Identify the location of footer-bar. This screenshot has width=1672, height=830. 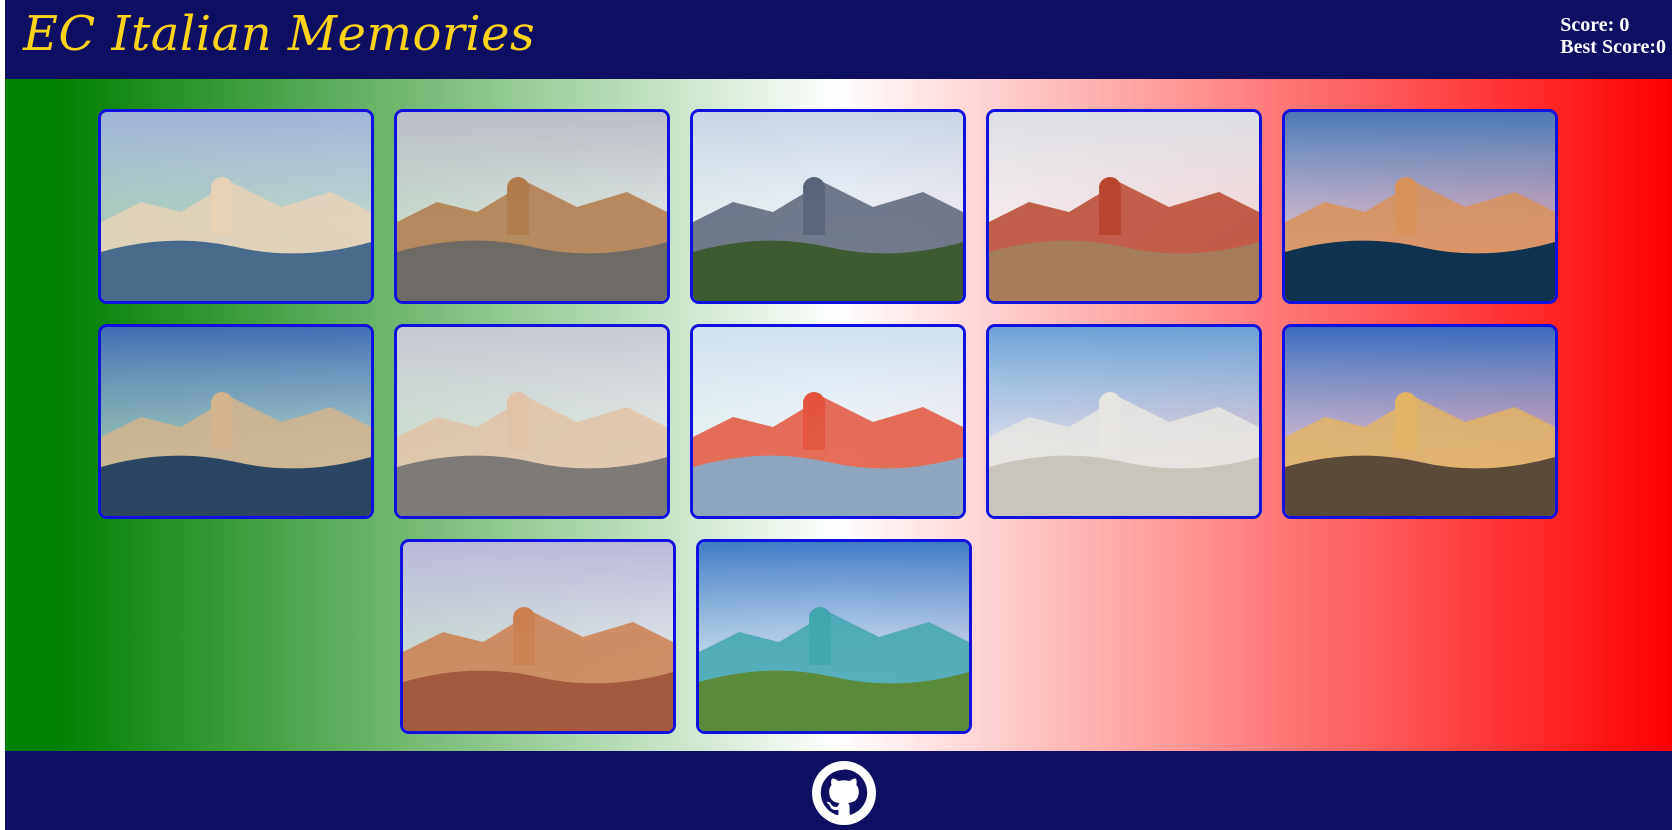
(838, 790).